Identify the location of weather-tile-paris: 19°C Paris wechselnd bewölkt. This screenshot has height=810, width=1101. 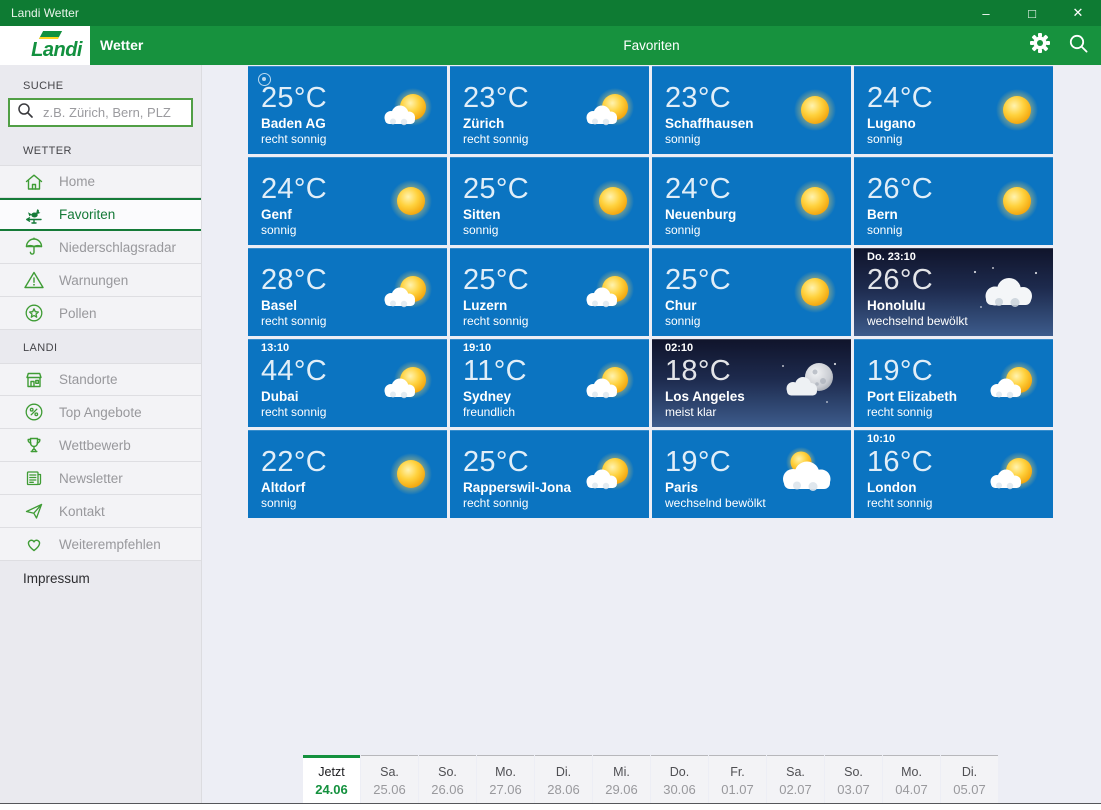
(751, 474).